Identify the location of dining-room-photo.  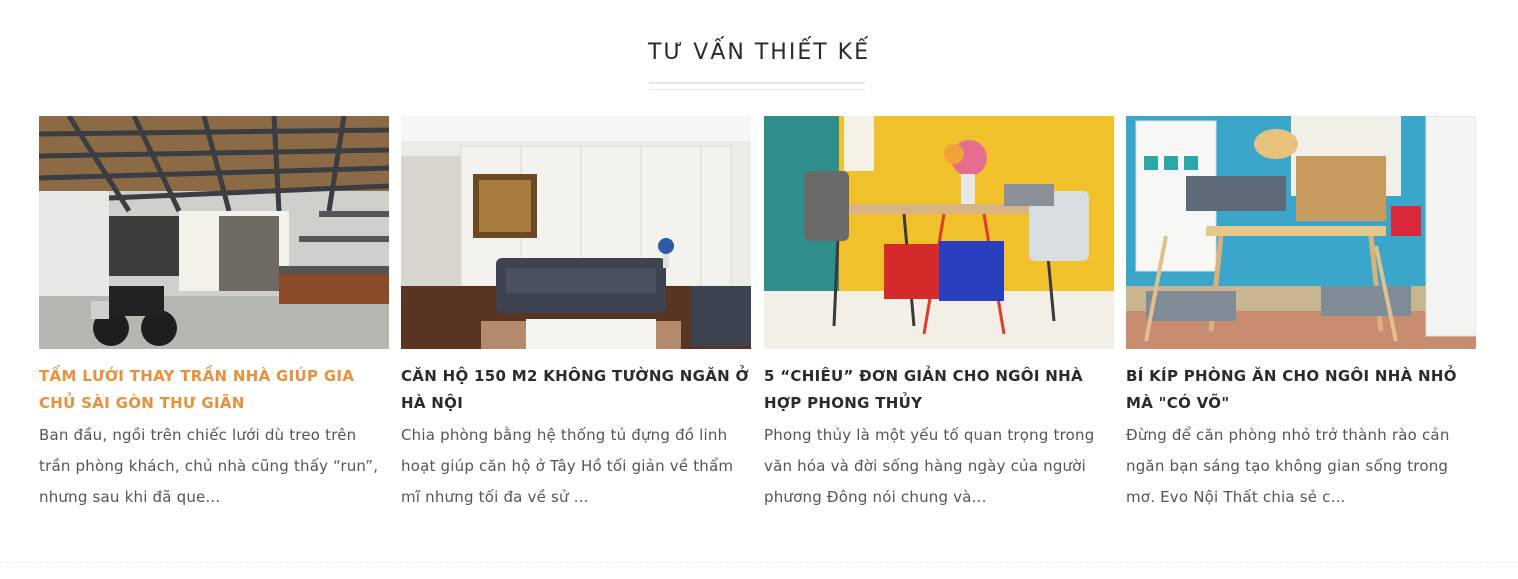
(1301, 232).